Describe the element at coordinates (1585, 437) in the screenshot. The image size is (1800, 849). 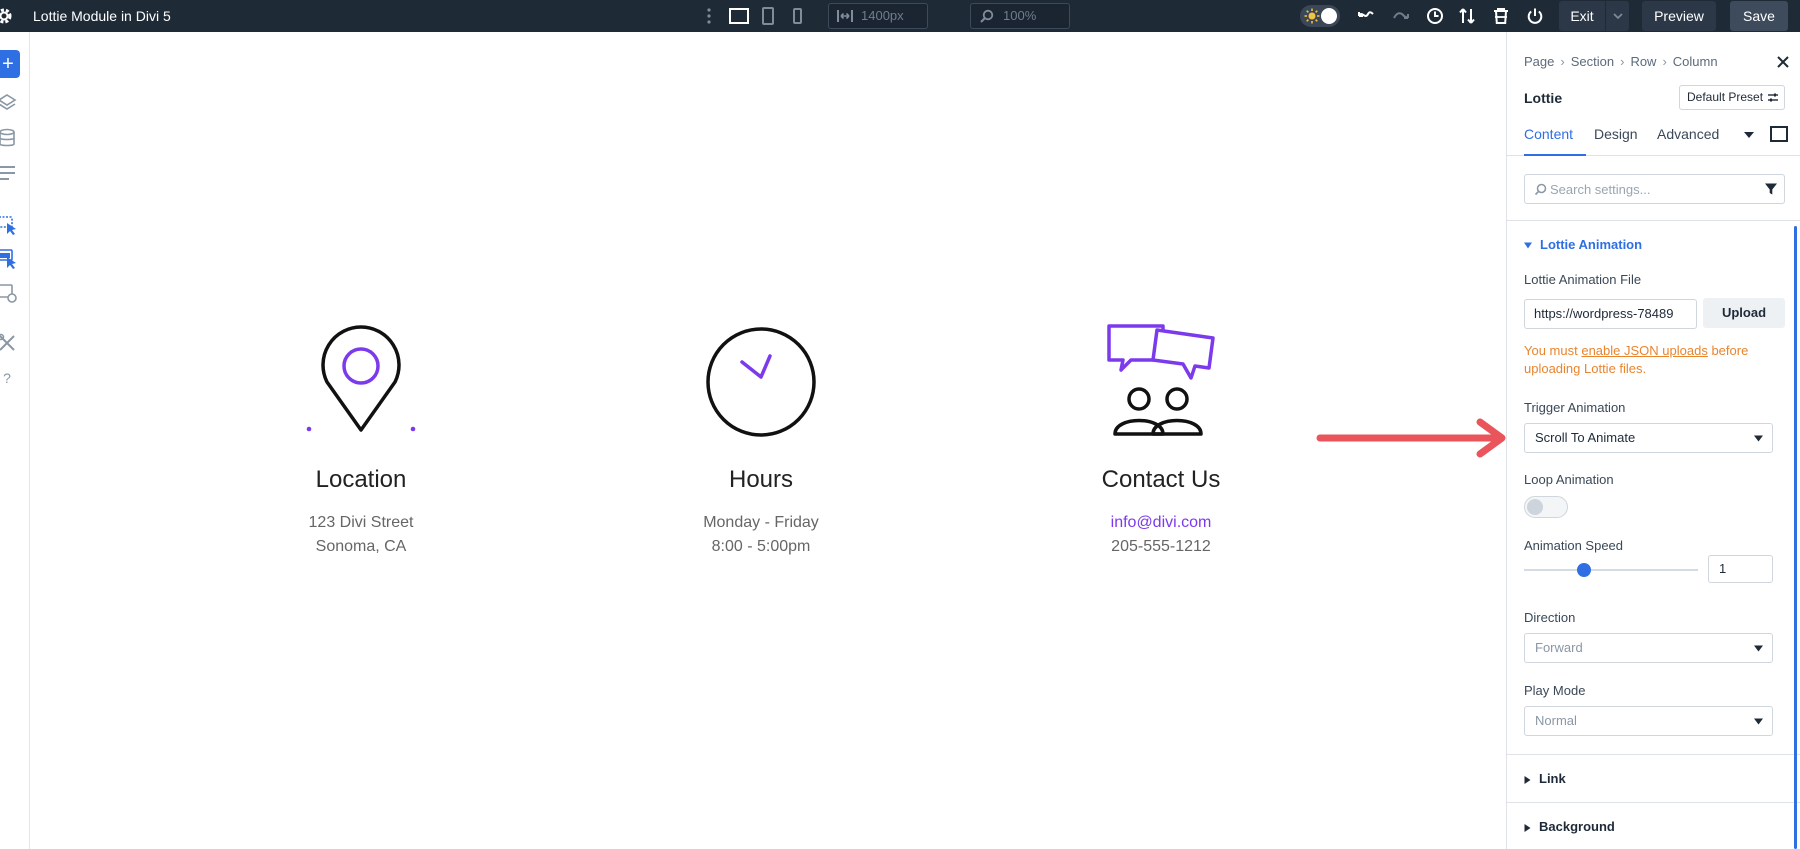
I see `trigger-value: Scroll To Animate` at that location.